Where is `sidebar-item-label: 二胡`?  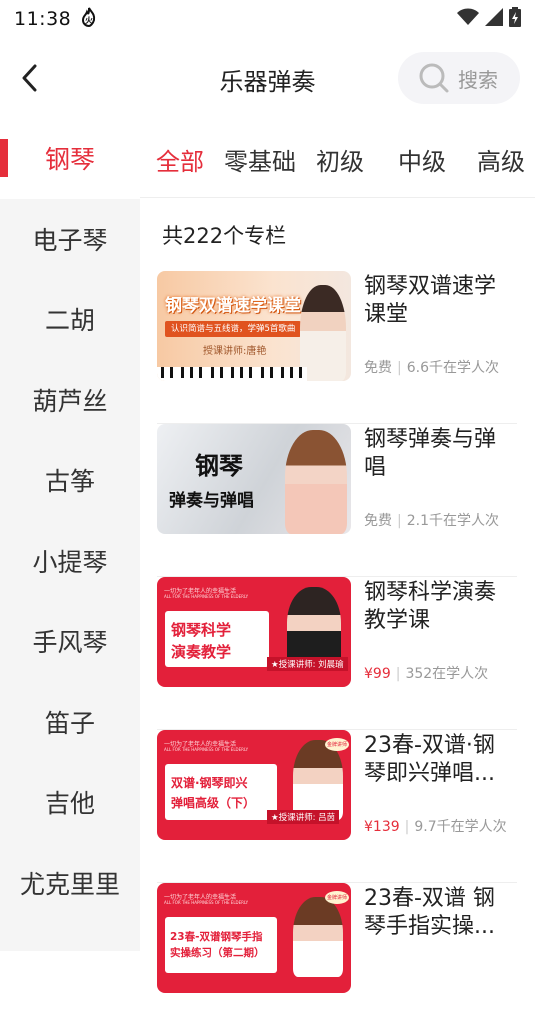
sidebar-item-label: 二胡 is located at coordinates (69, 321).